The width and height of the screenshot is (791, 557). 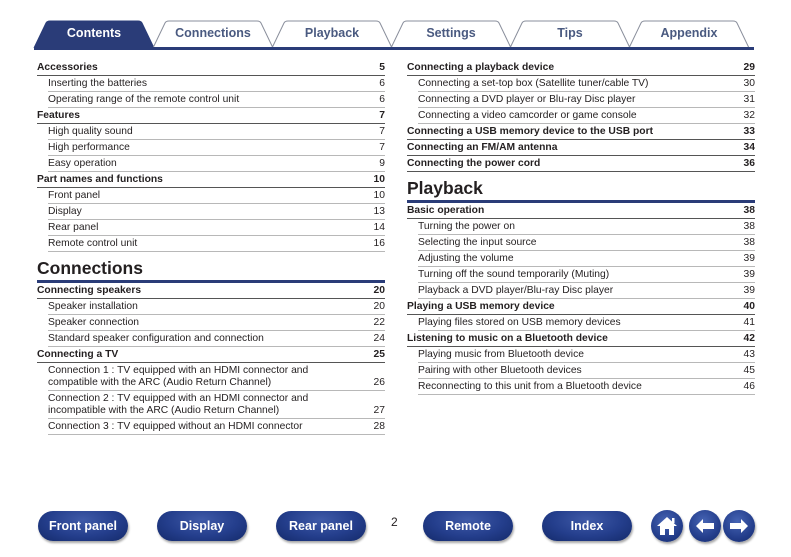 I want to click on home-button, so click(x=667, y=526).